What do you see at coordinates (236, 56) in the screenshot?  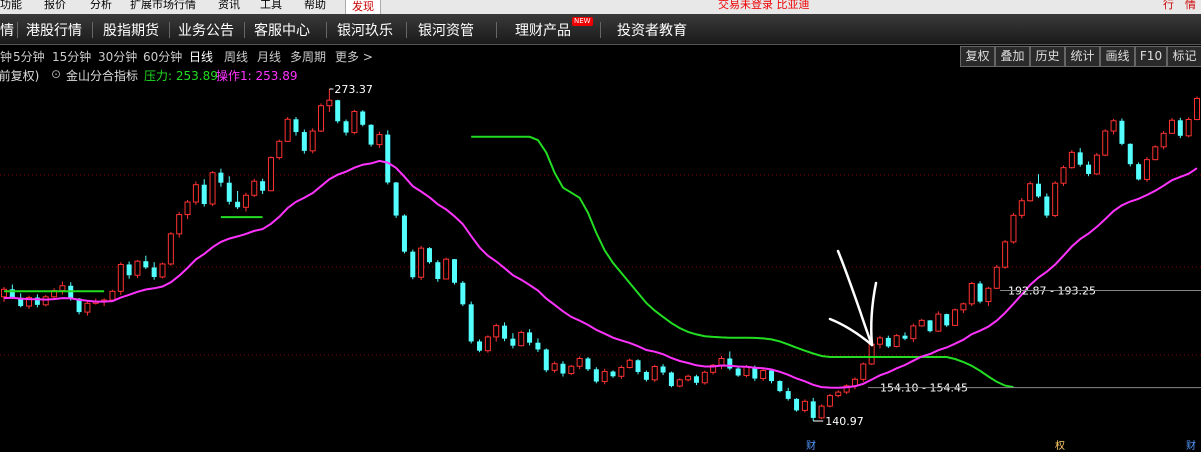 I see `period-weekly: 周线` at bounding box center [236, 56].